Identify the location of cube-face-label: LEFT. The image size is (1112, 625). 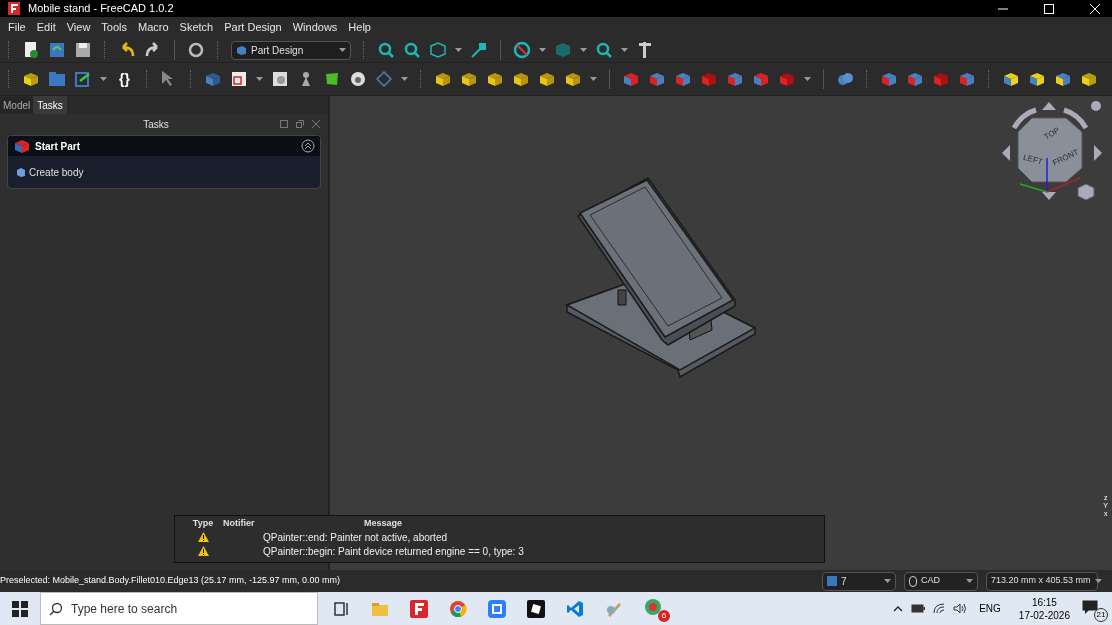
(1032, 160).